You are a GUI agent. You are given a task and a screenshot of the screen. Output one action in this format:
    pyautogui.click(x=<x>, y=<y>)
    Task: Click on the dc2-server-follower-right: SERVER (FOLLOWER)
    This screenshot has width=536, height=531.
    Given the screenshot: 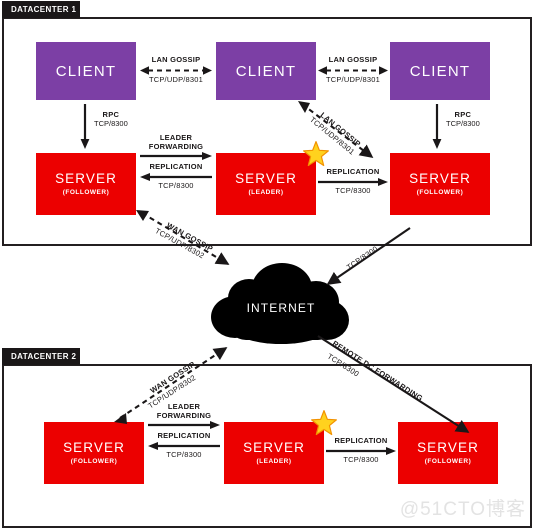 What is the action you would take?
    pyautogui.click(x=448, y=453)
    